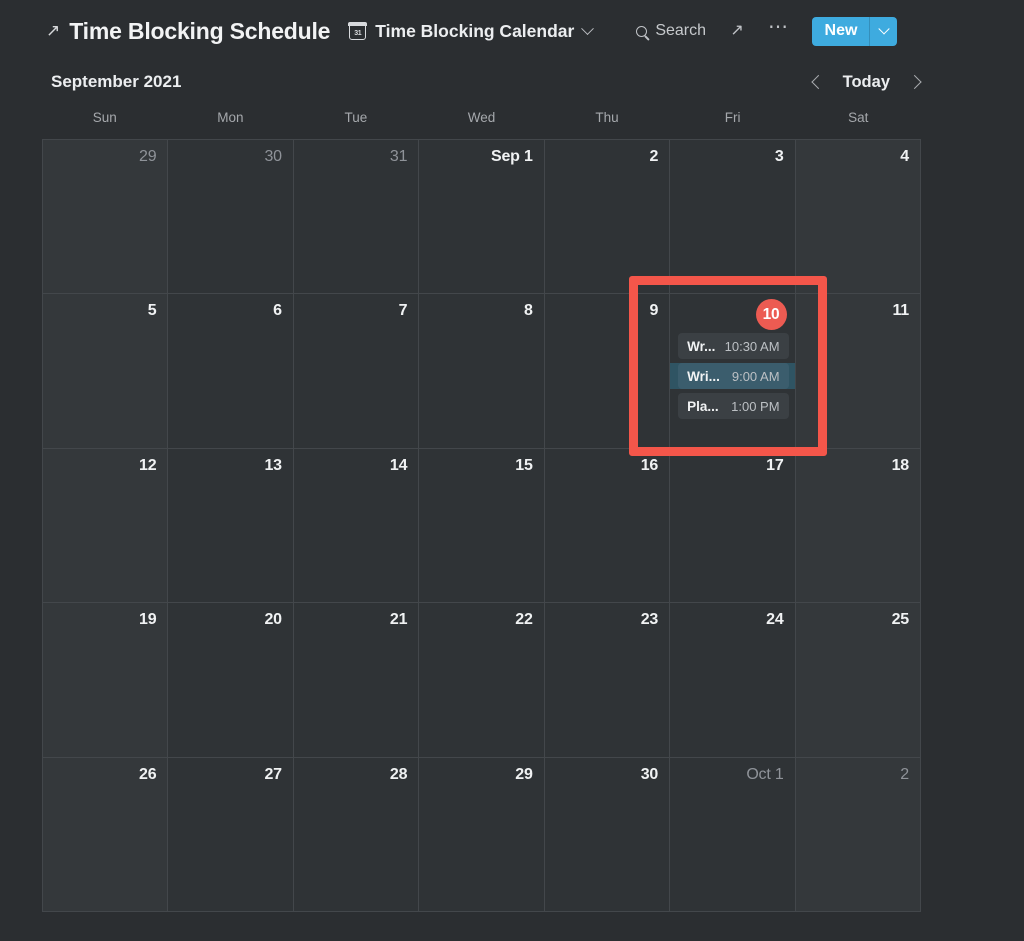 This screenshot has height=941, width=1024. I want to click on event-pill: Pla... 1:00 PM, so click(733, 406).